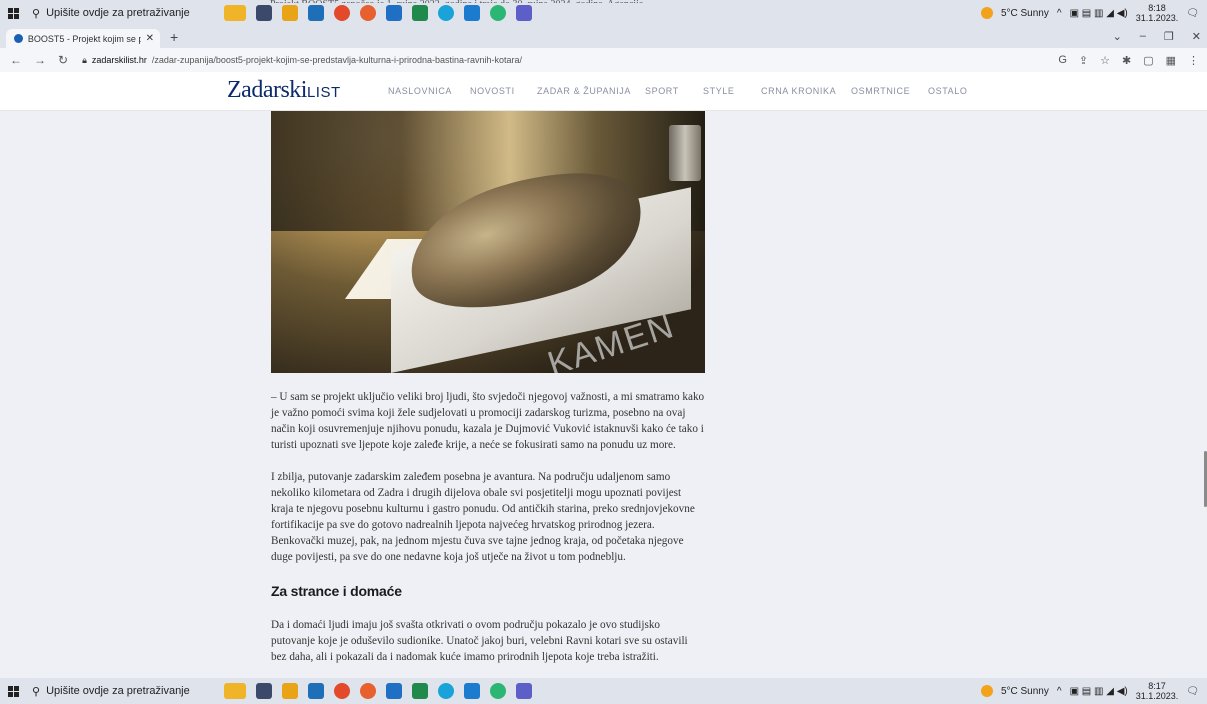  I want to click on logo-suffix: LIST, so click(323, 92).